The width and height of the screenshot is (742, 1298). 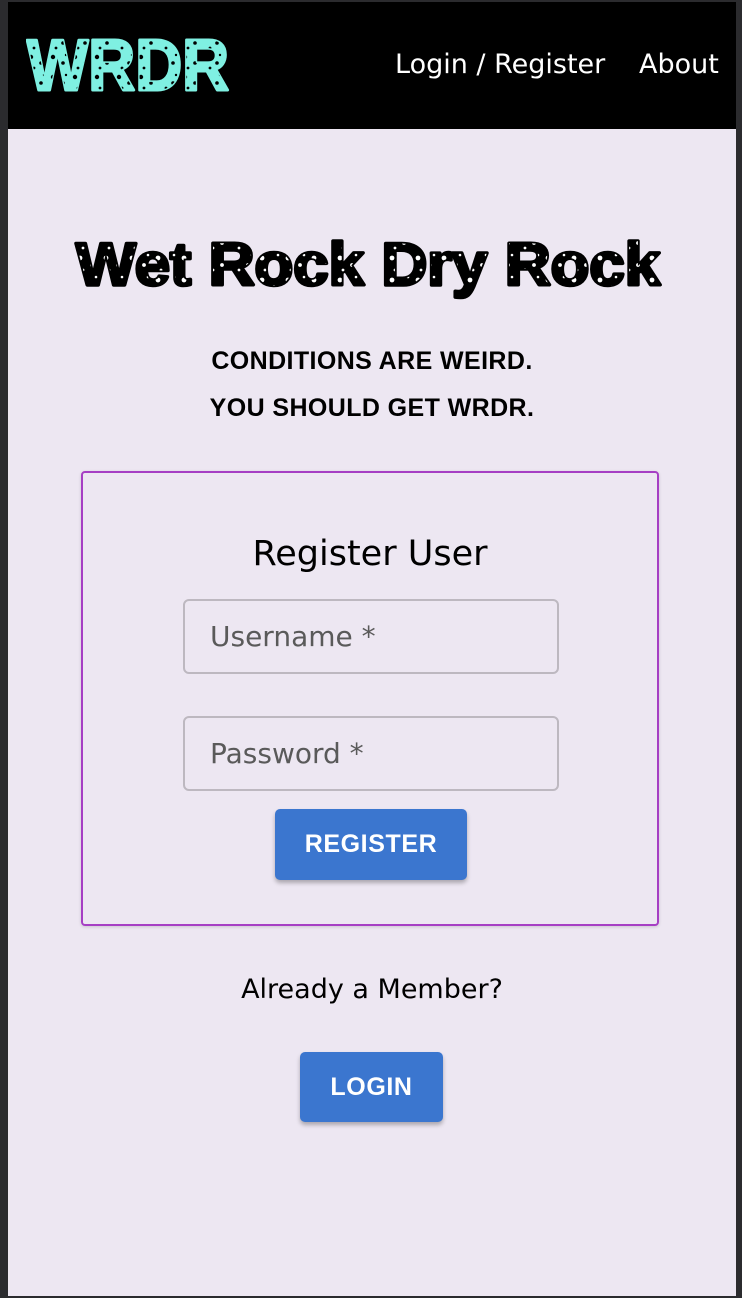 What do you see at coordinates (371, 1087) in the screenshot?
I see `login-button: LOGIN` at bounding box center [371, 1087].